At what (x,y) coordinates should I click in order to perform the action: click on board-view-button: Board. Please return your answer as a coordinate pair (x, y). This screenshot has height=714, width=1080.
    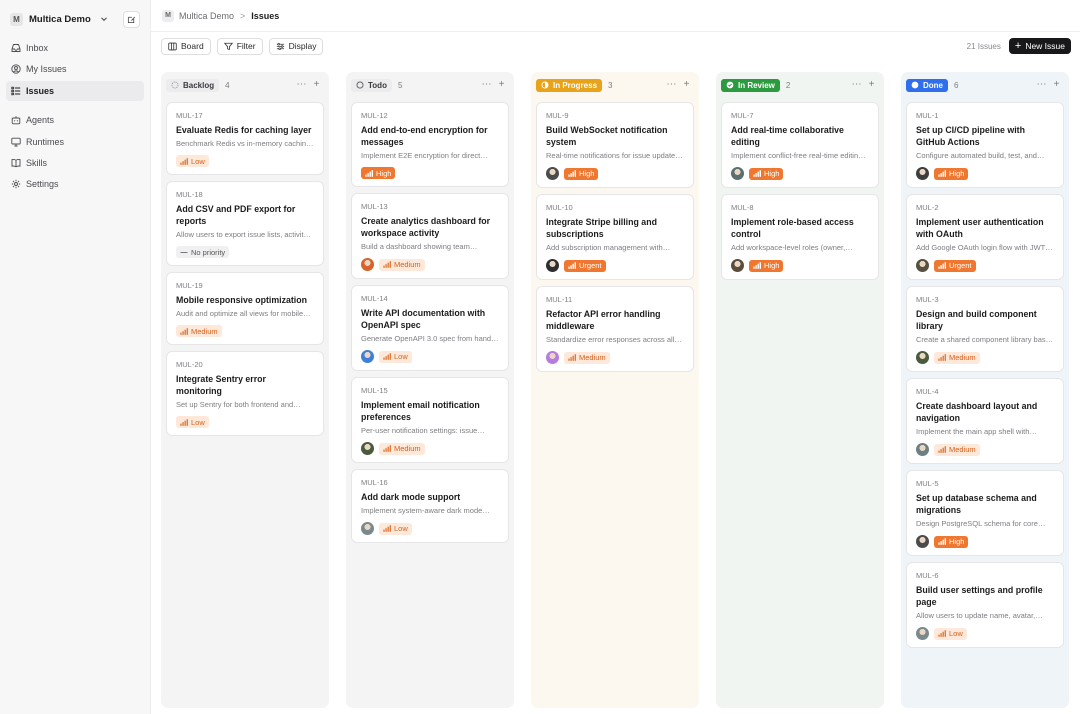
    Looking at the image, I should click on (186, 46).